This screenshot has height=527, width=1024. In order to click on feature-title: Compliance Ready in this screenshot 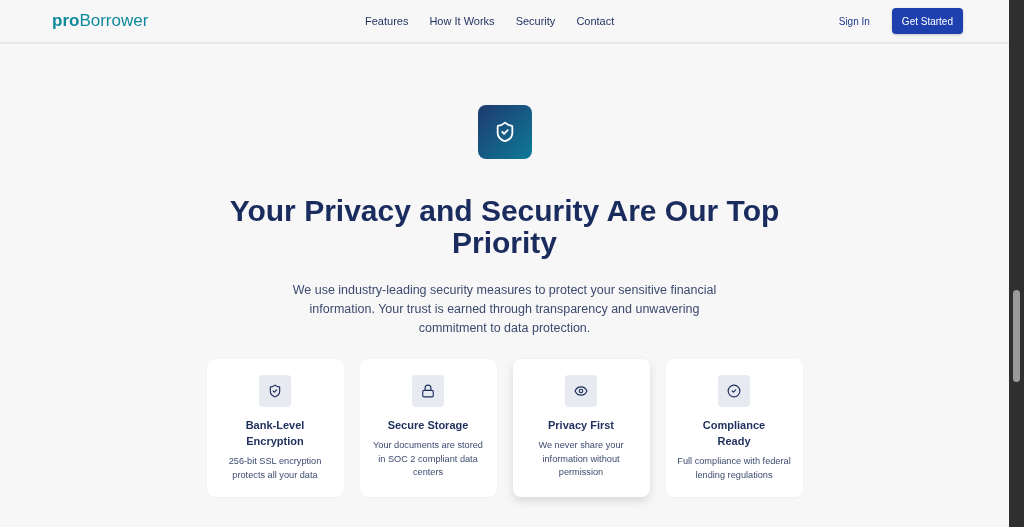, I will do `click(734, 433)`.